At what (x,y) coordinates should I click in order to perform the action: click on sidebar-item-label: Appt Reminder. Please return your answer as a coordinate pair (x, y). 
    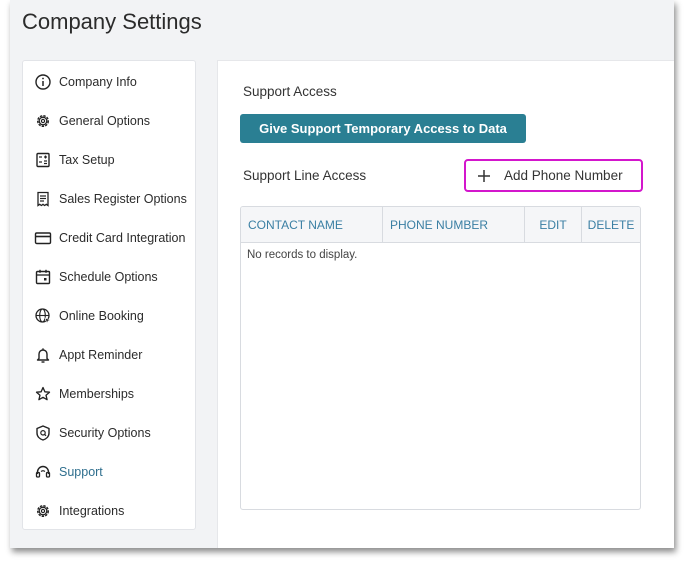
    Looking at the image, I should click on (101, 354).